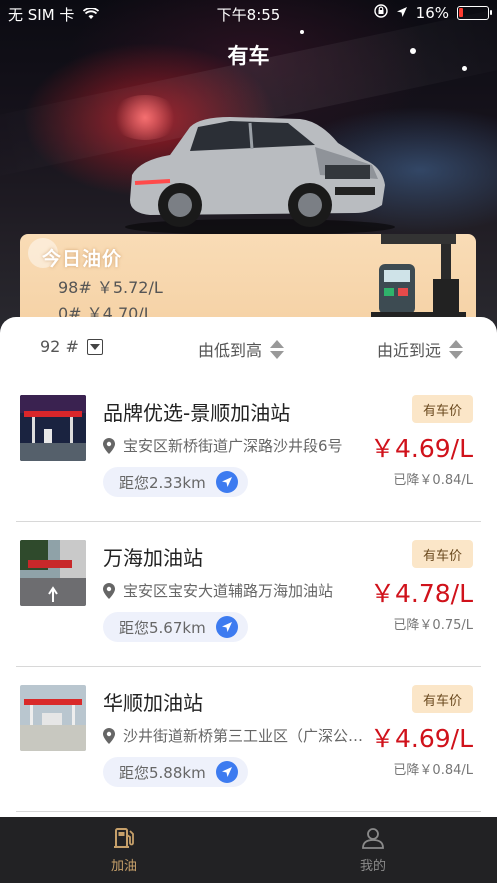 This screenshot has width=497, height=883. I want to click on tab-fuel-label: 加油, so click(123, 866).